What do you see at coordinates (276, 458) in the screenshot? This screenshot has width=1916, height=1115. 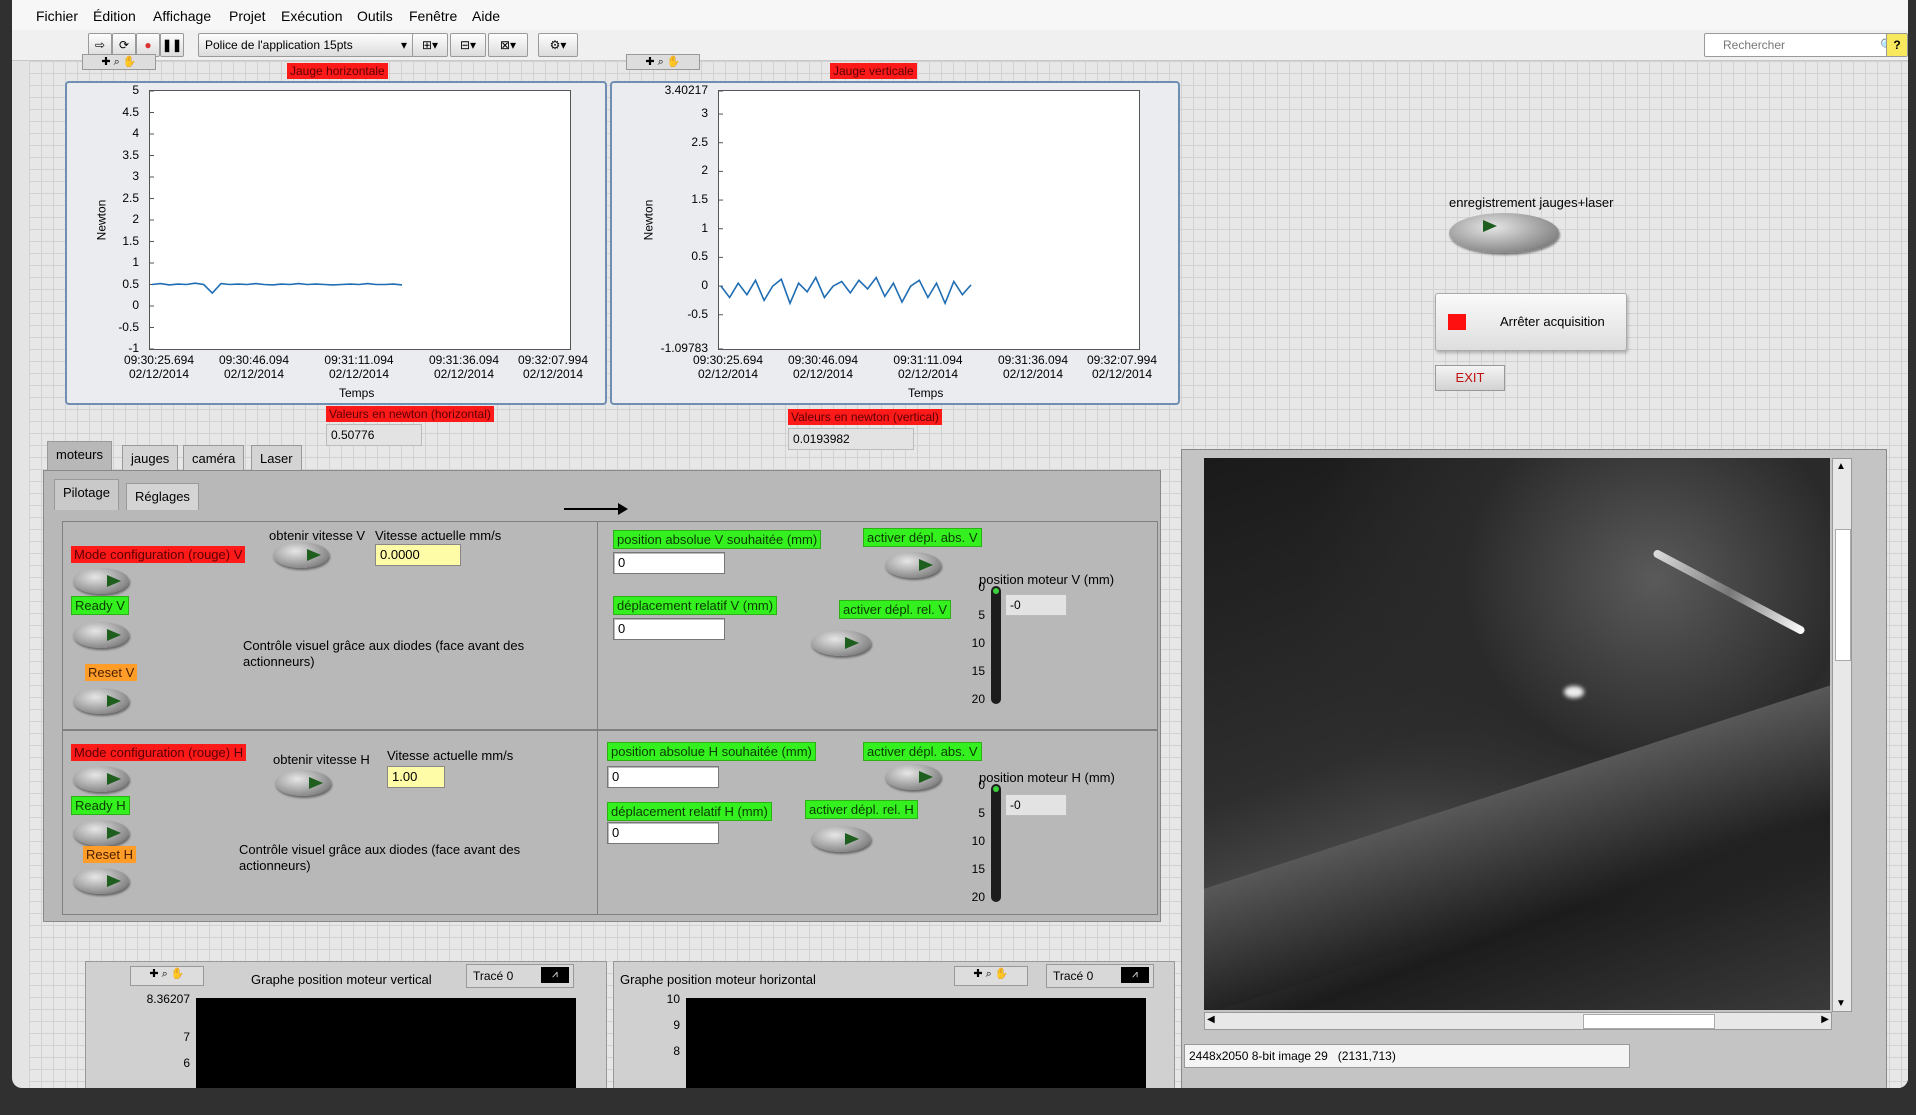 I see `tab-laser: Laser` at bounding box center [276, 458].